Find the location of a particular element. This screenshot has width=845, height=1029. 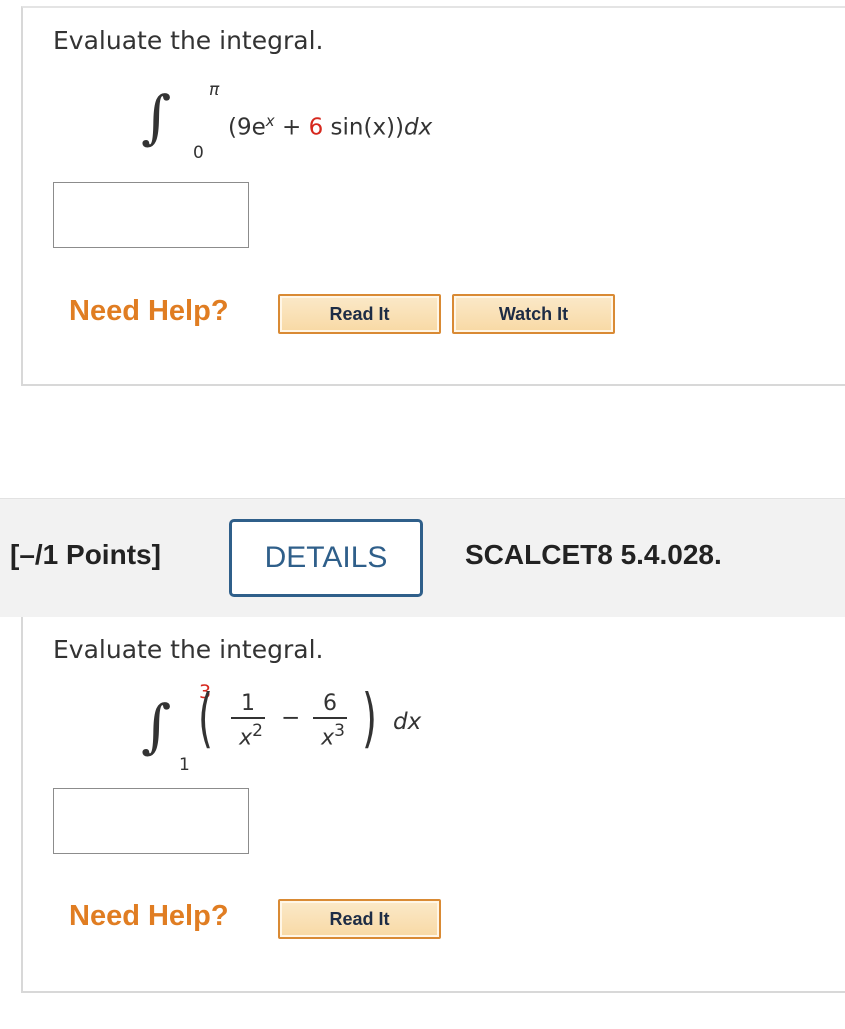

fraction-2-bar is located at coordinates (330, 718).